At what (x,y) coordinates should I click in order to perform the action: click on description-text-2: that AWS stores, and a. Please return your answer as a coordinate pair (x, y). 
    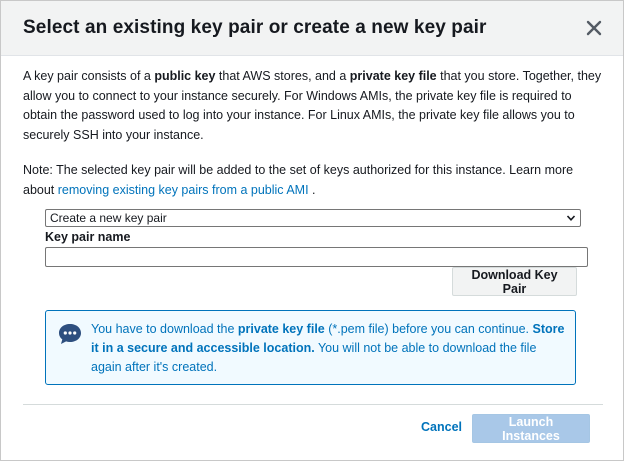
    Looking at the image, I should click on (282, 76).